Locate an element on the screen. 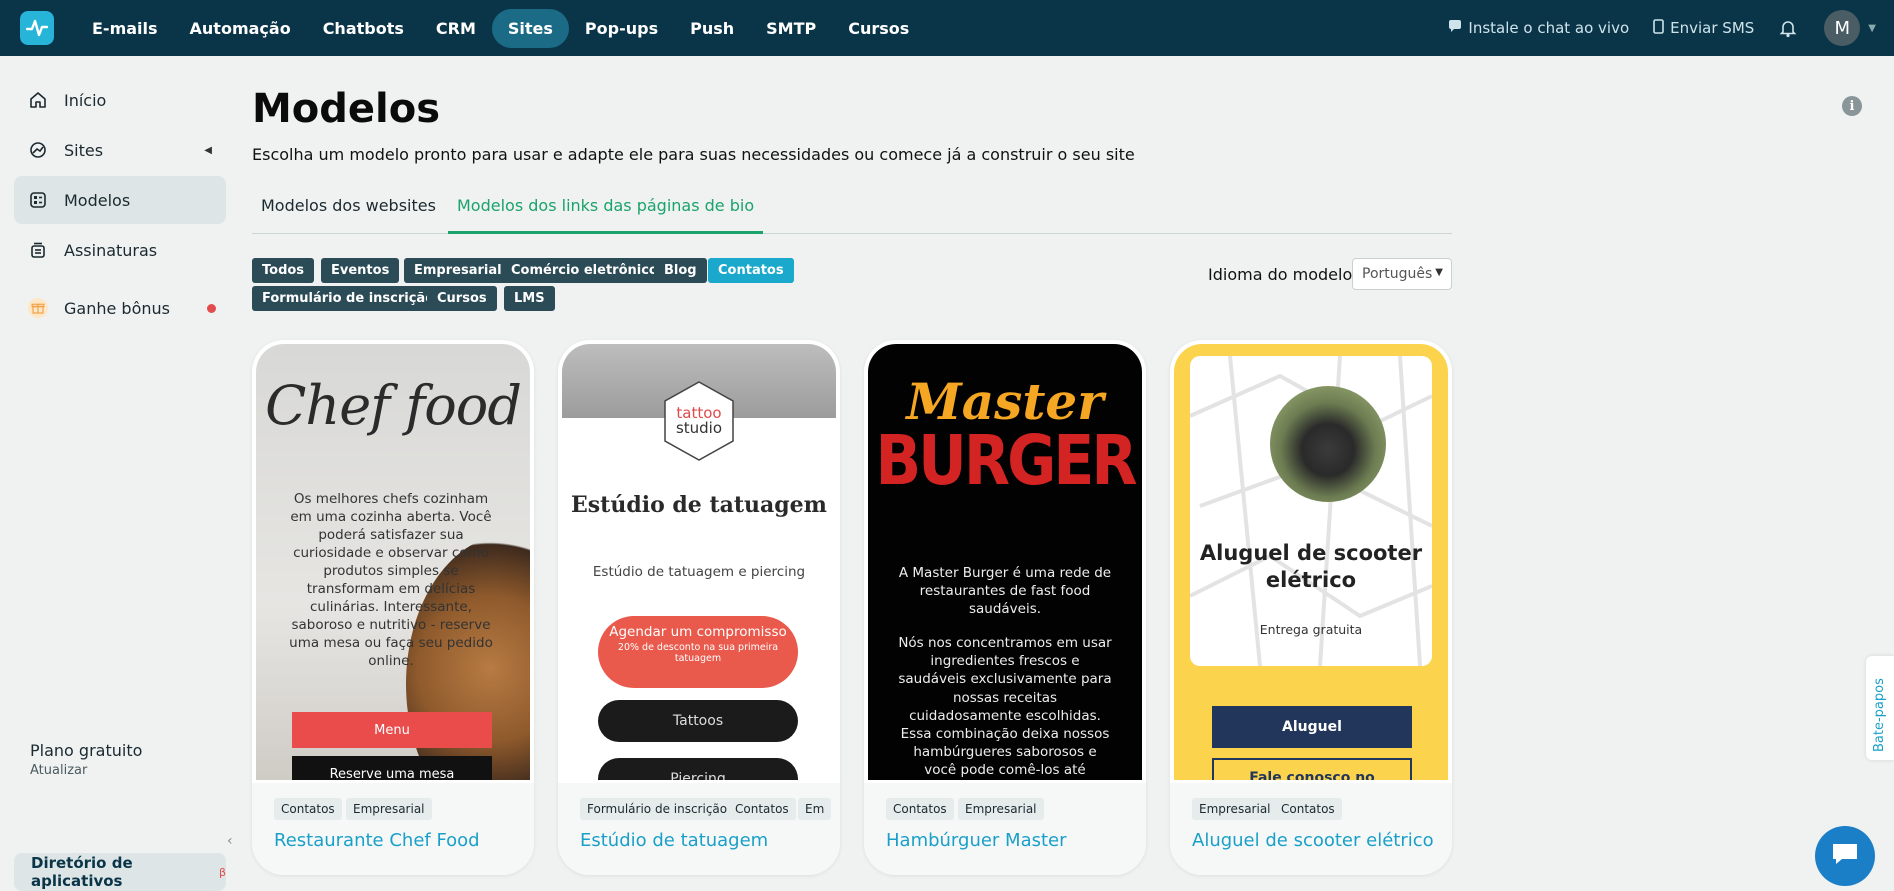 The height and width of the screenshot is (891, 1894). card-title: Estúdio de tatuagem is located at coordinates (674, 840).